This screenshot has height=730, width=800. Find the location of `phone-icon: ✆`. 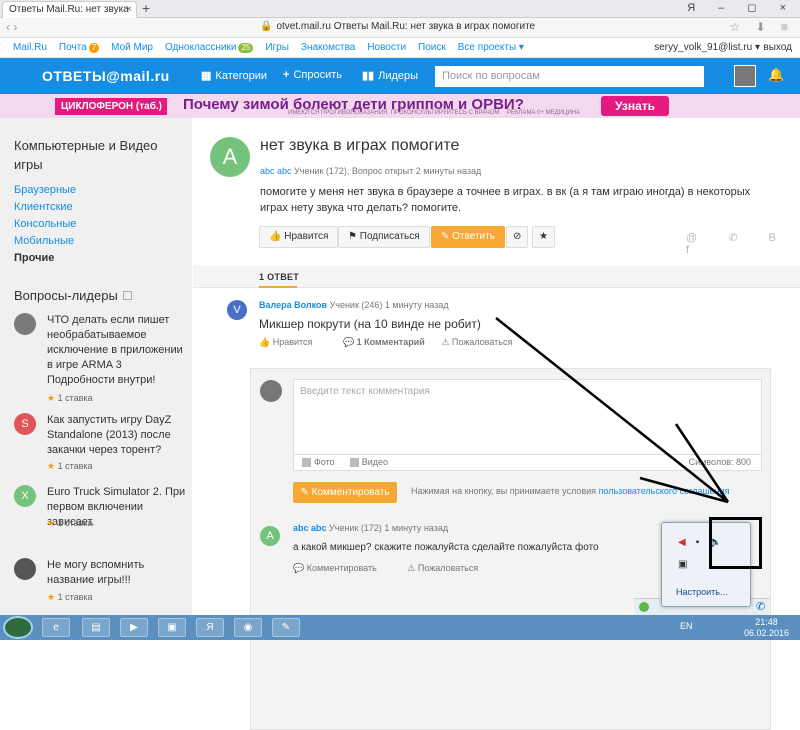

phone-icon: ✆ is located at coordinates (760, 606).